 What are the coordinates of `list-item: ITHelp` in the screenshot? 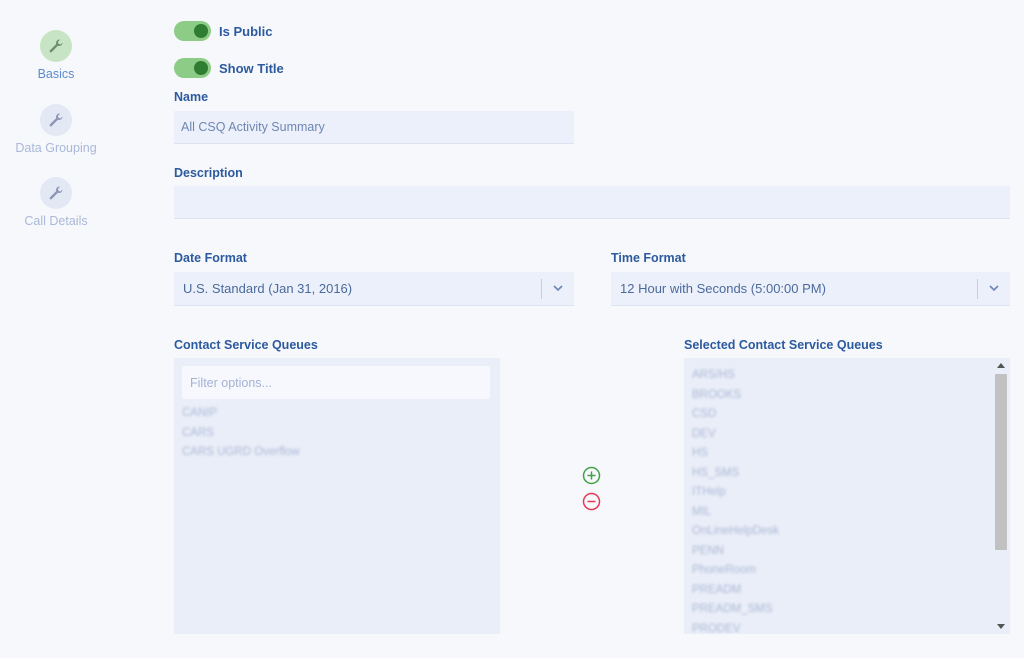 It's located at (735, 493).